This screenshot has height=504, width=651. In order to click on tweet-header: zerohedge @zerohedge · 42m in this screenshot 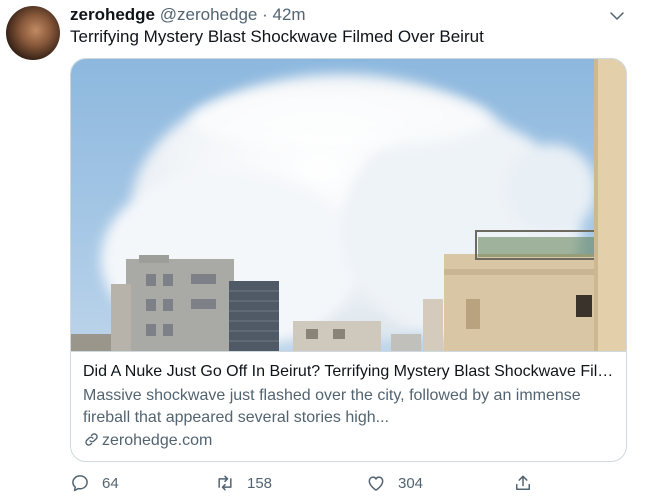, I will do `click(188, 15)`.